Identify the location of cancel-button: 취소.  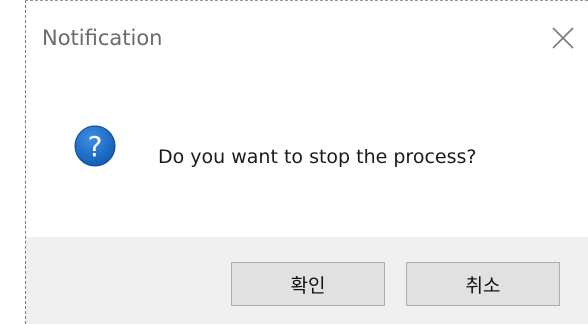
(483, 284).